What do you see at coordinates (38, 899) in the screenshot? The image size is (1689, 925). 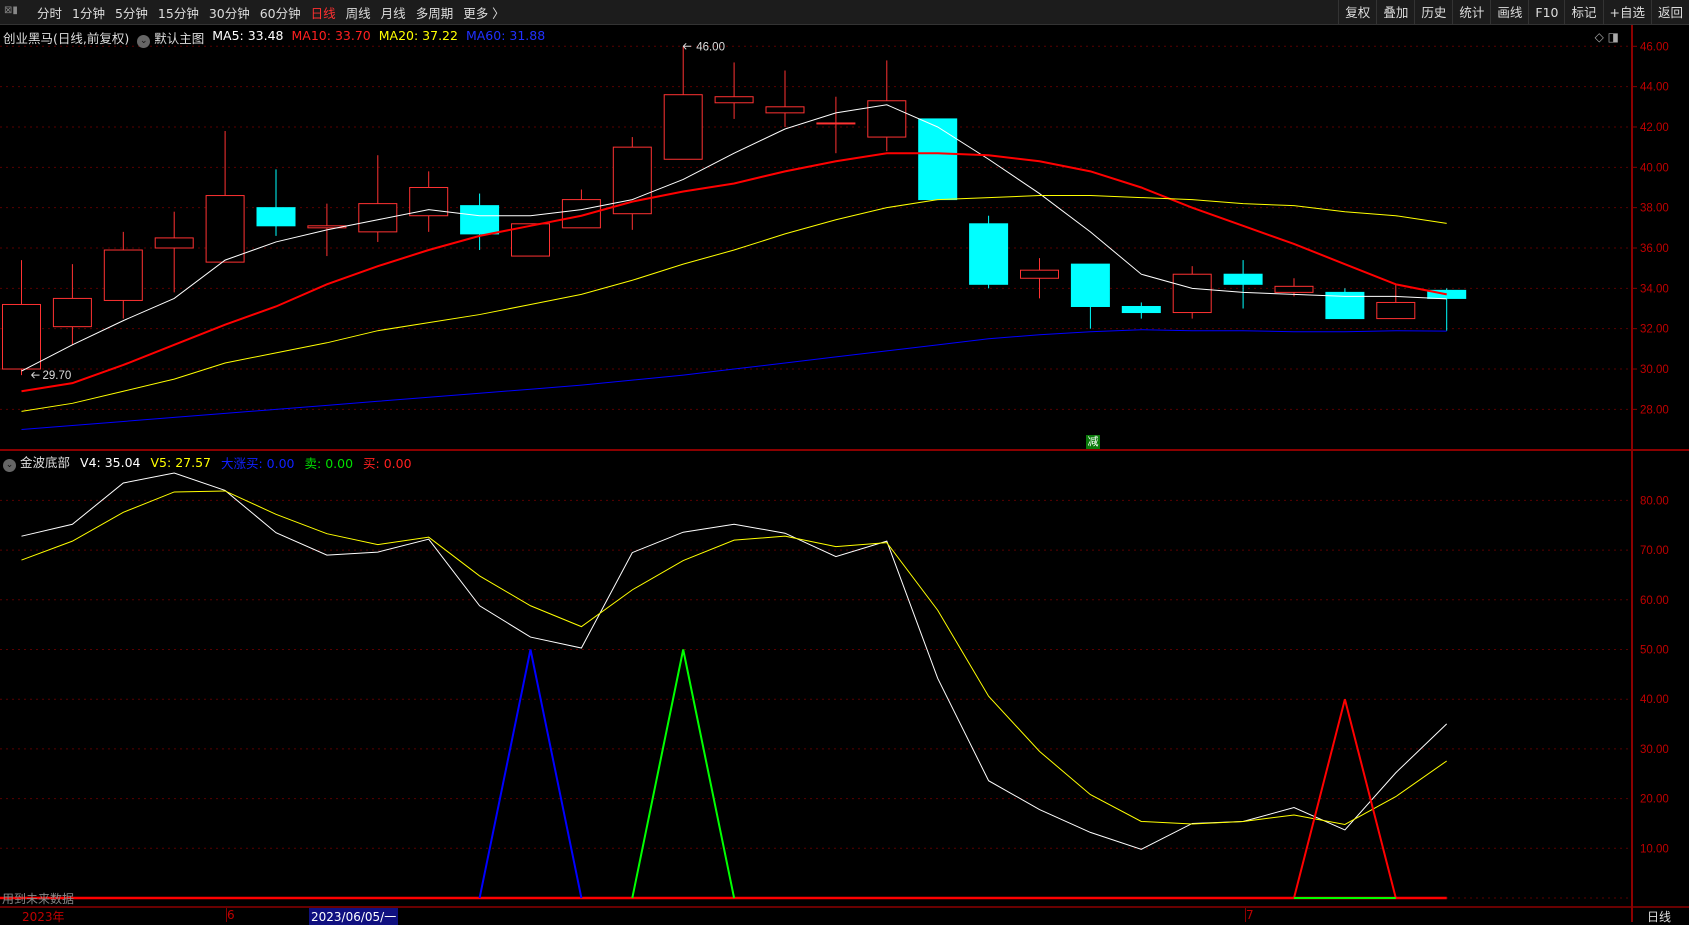 I see `future-data-note: 用到未来数据` at bounding box center [38, 899].